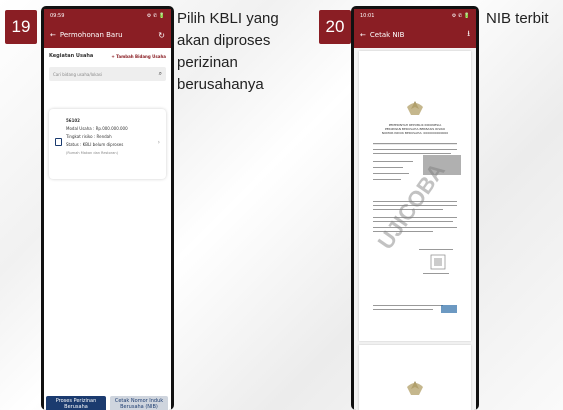  Describe the element at coordinates (158, 142) in the screenshot. I see `chevron-right-icon: ›` at that location.